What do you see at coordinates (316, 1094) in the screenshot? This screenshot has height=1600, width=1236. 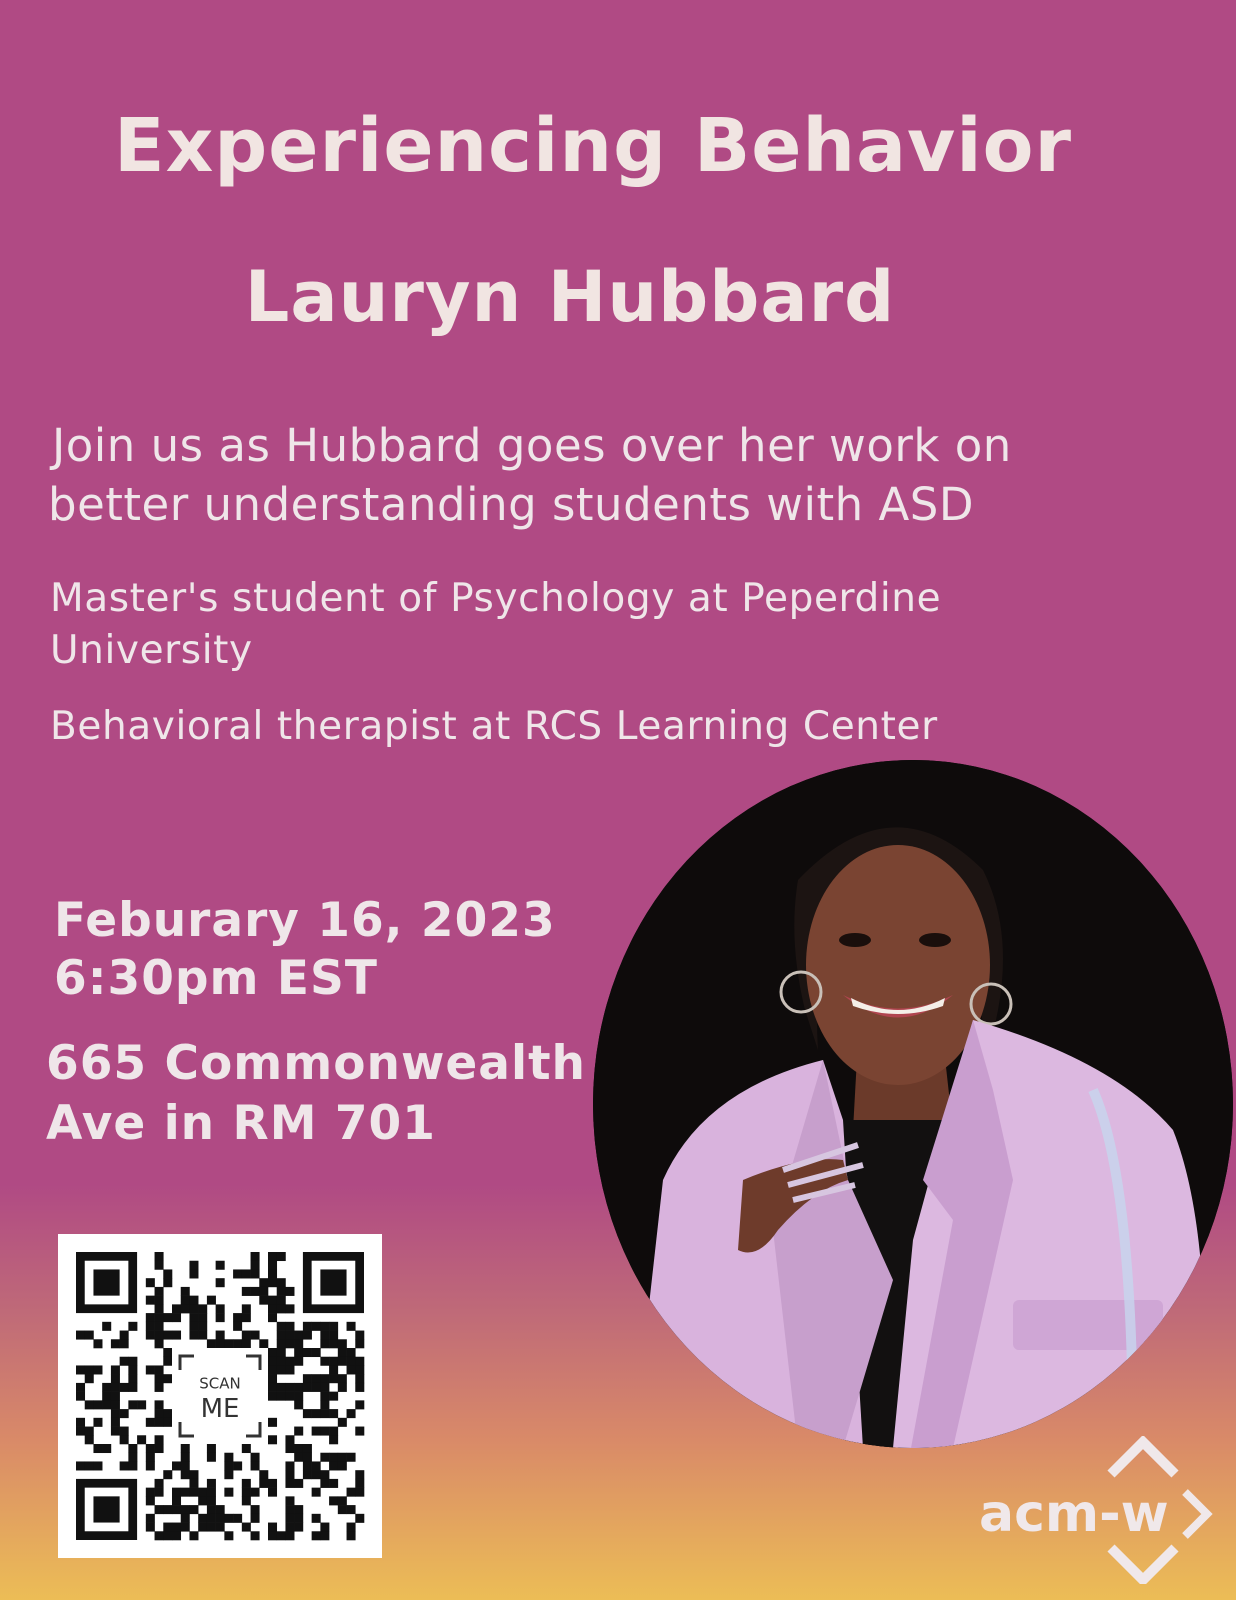 I see `event-location: 665 Commonwealth Ave in RM 701` at bounding box center [316, 1094].